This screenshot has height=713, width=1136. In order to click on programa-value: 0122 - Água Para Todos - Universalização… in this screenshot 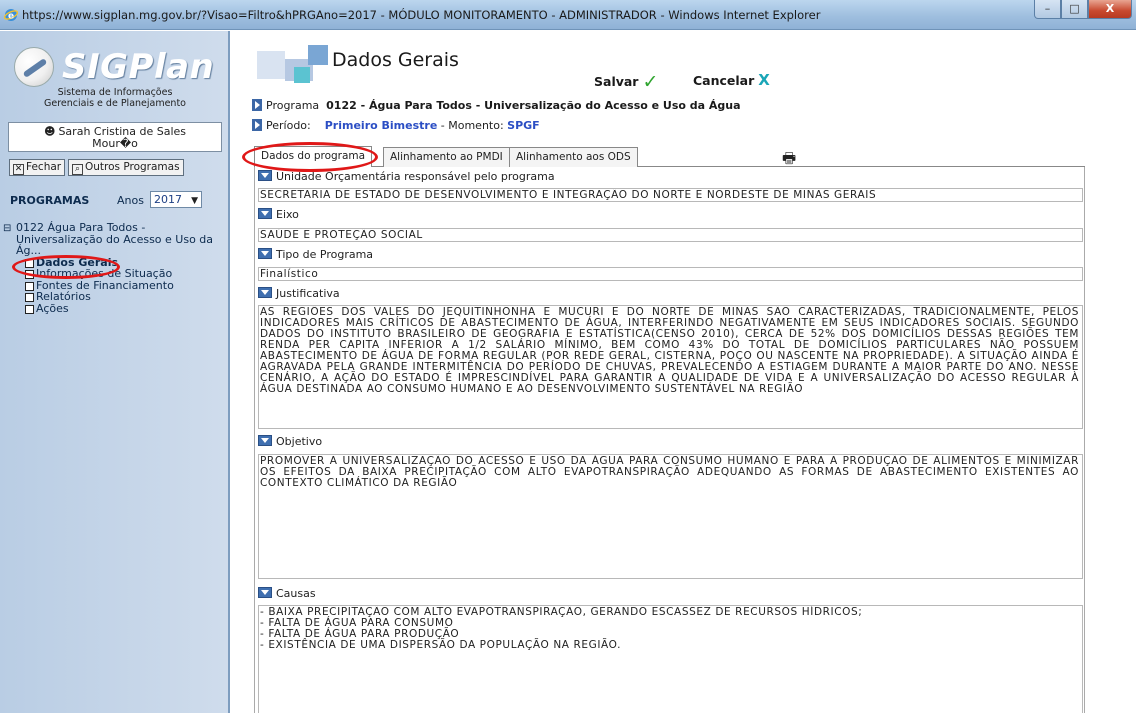, I will do `click(533, 105)`.